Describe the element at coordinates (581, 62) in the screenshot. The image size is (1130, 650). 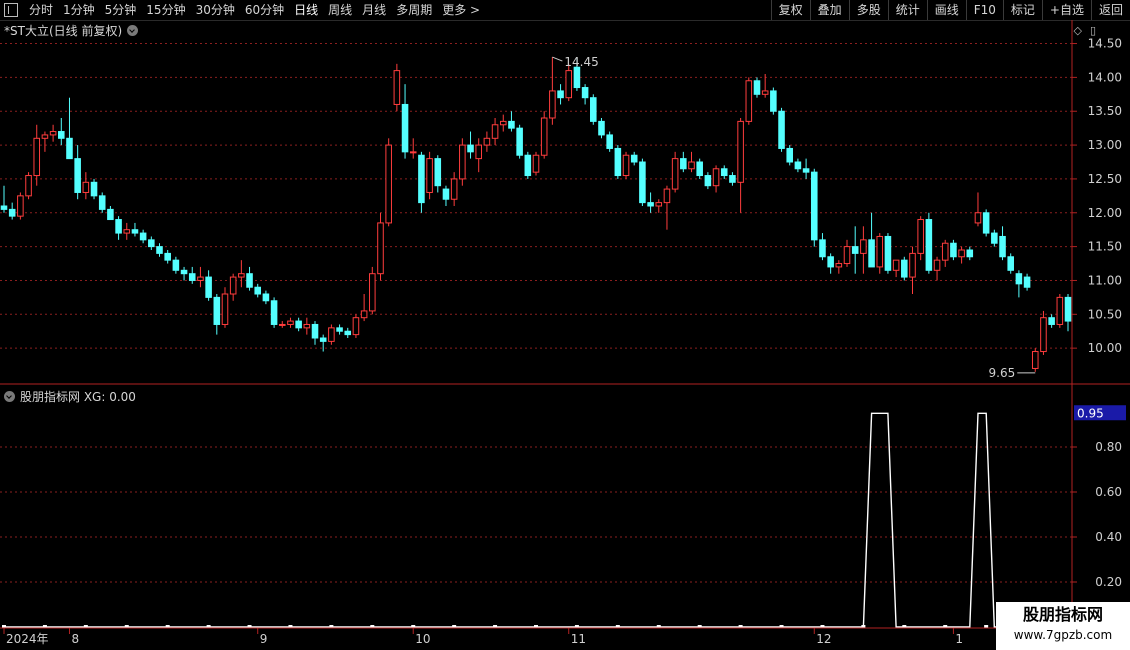
I see `high-label: 14.45` at that location.